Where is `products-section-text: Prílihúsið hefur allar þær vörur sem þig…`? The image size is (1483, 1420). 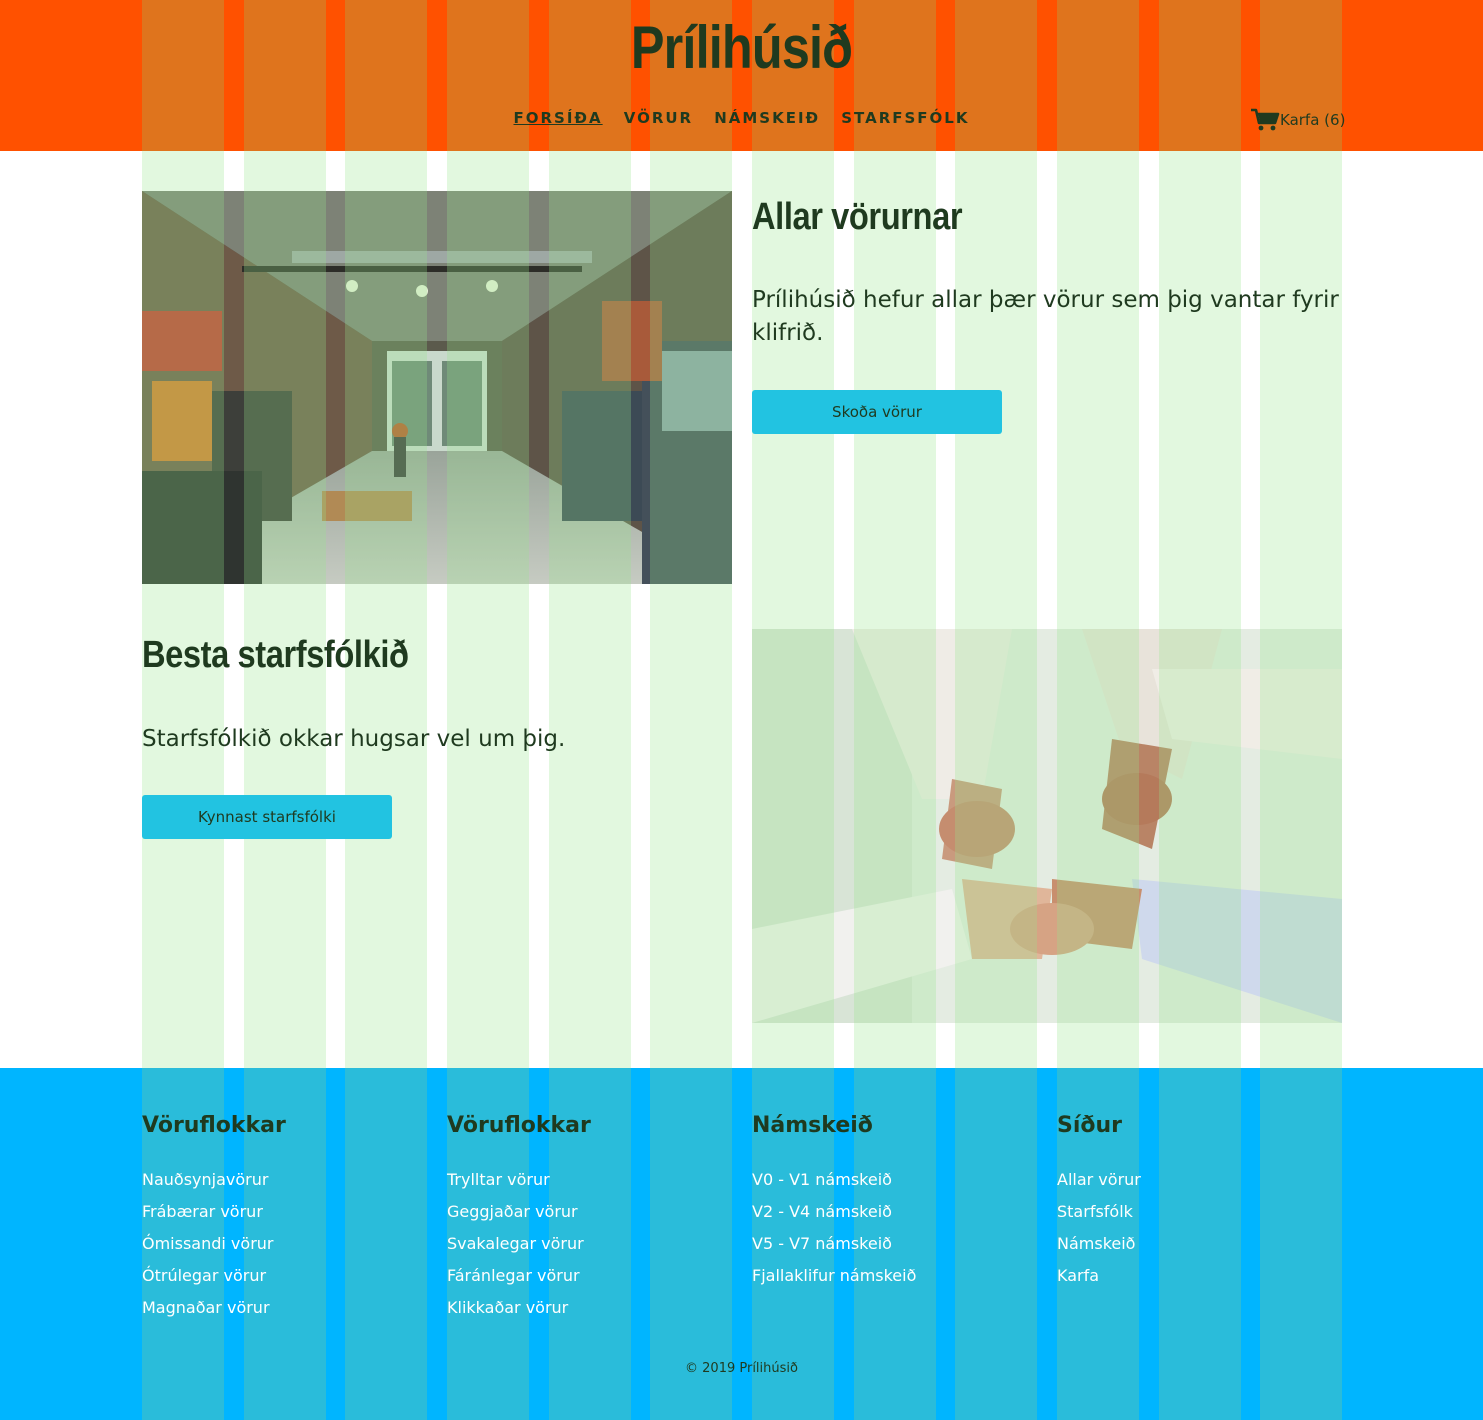 products-section-text: Prílihúsið hefur allar þær vörur sem þig… is located at coordinates (1045, 316).